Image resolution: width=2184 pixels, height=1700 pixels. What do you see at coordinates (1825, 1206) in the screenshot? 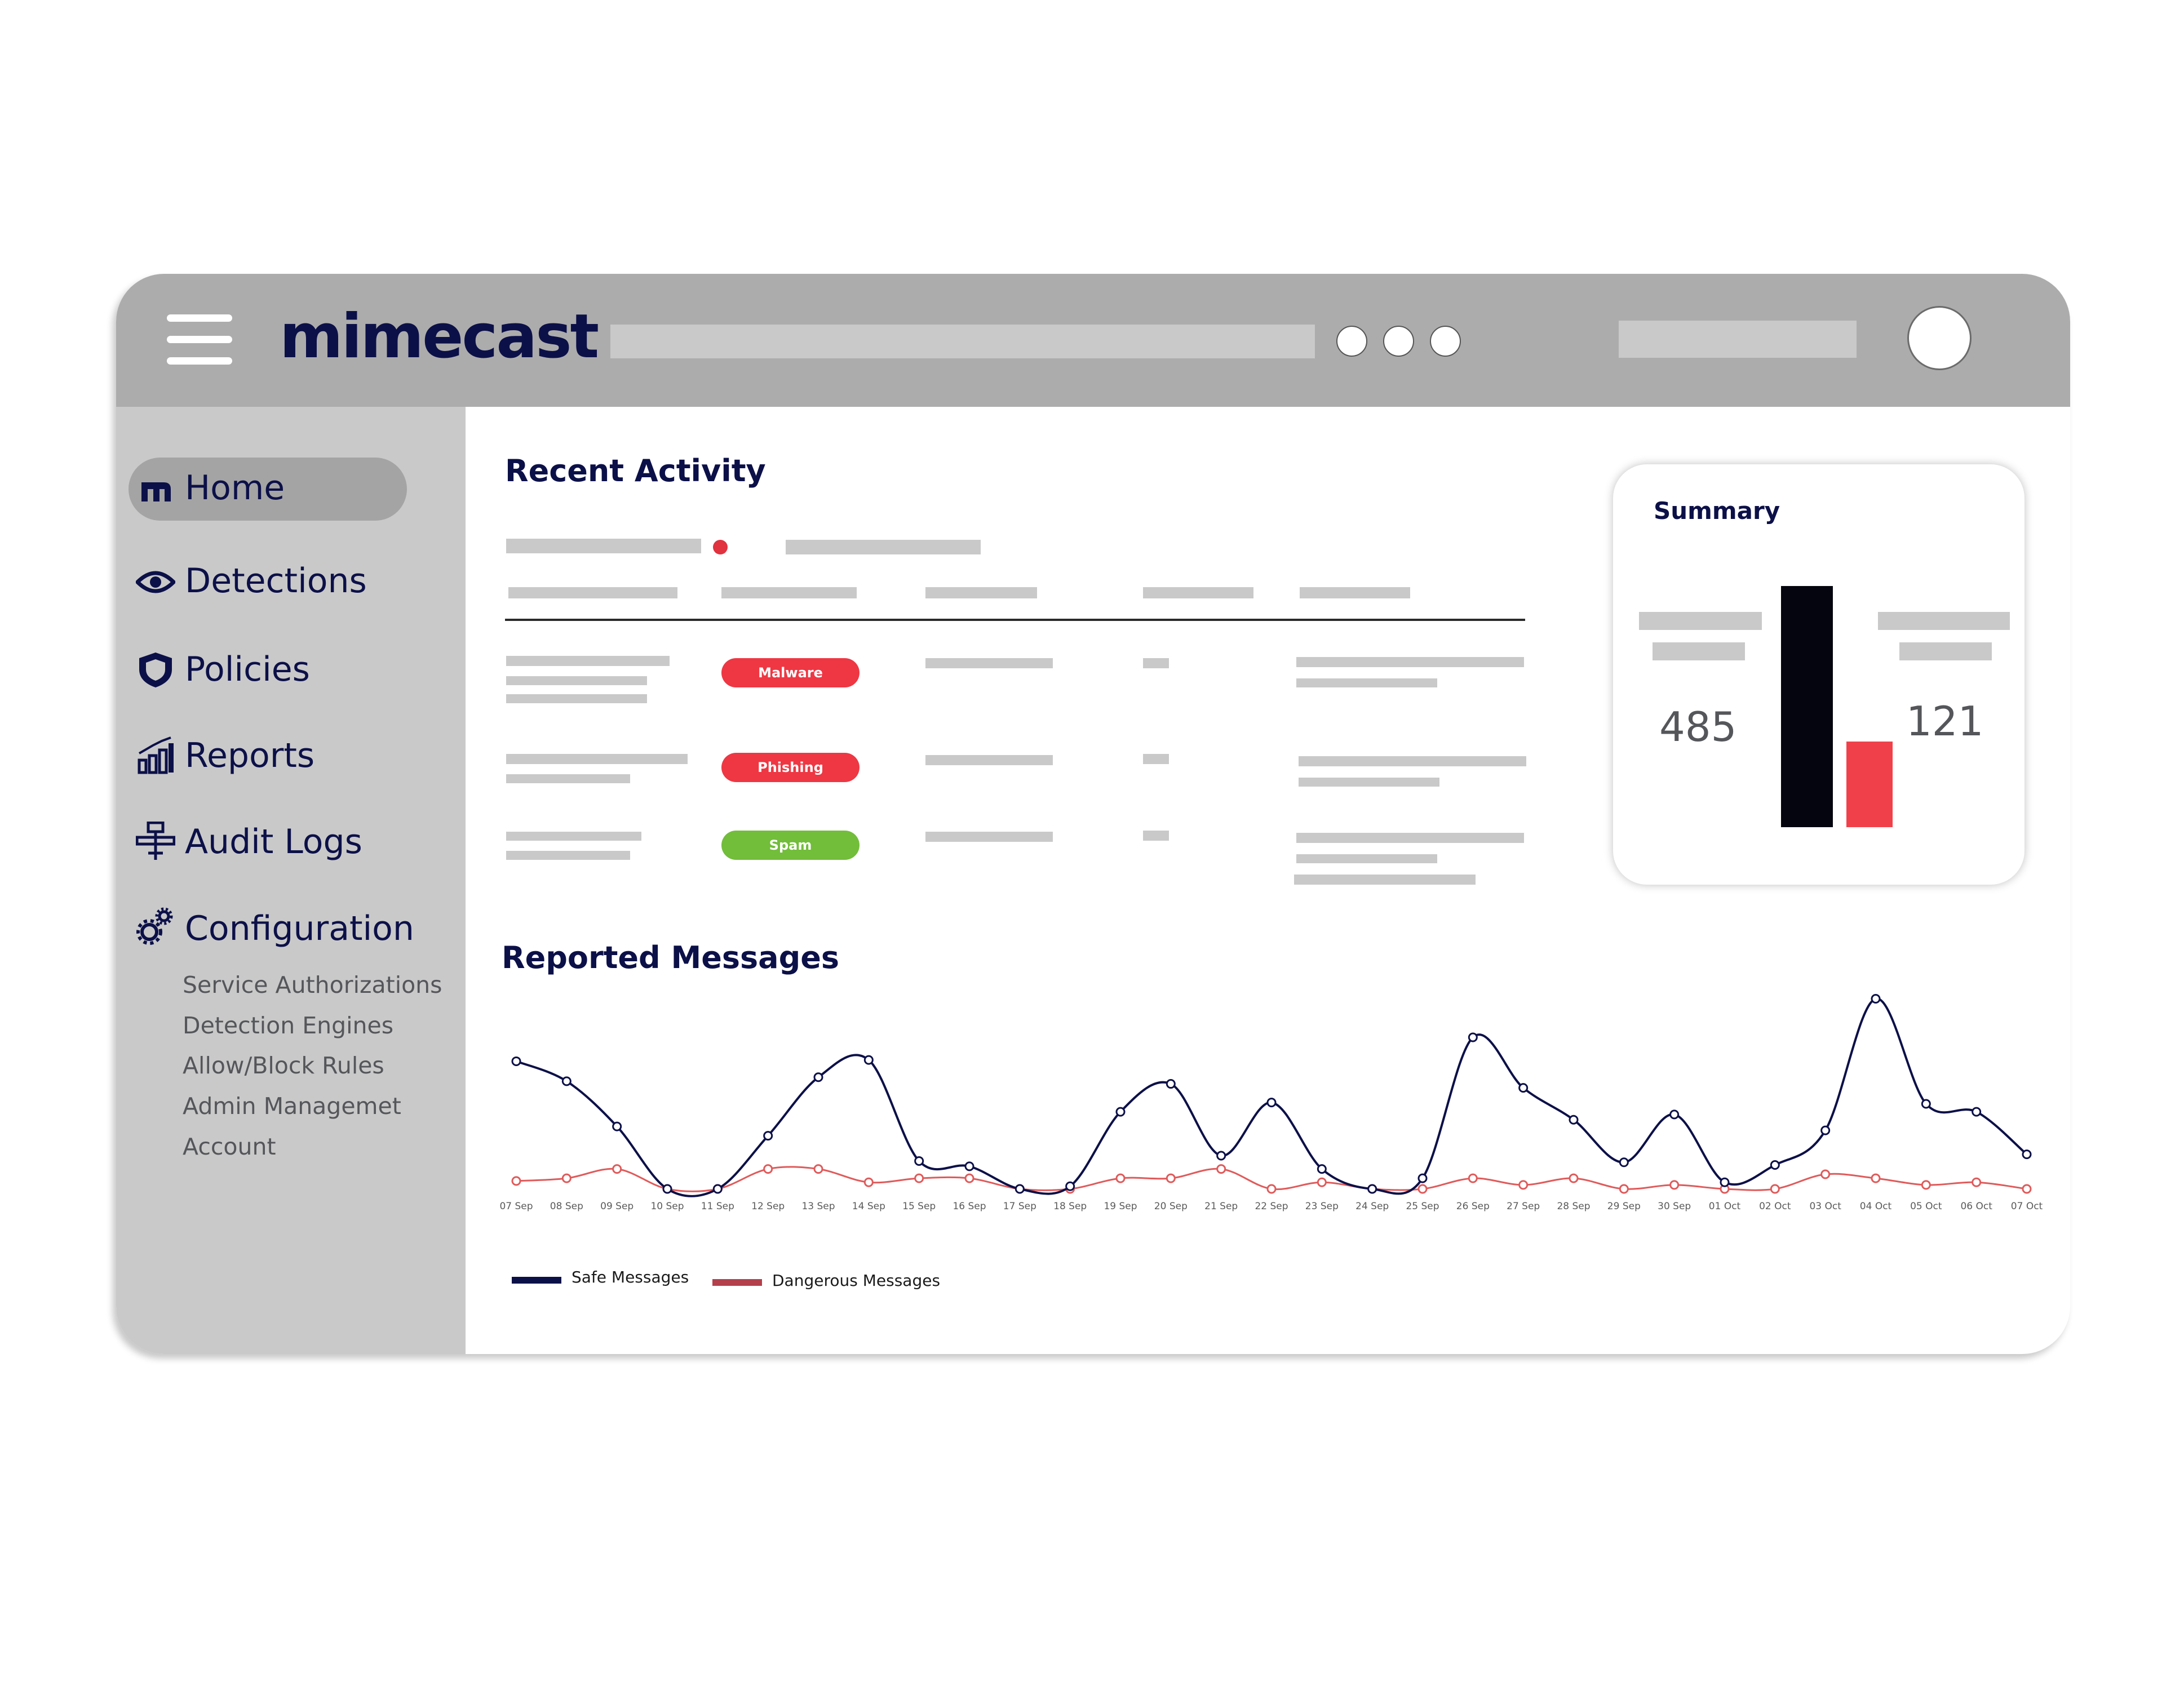
I see `x-tick-label: 03 Oct` at bounding box center [1825, 1206].